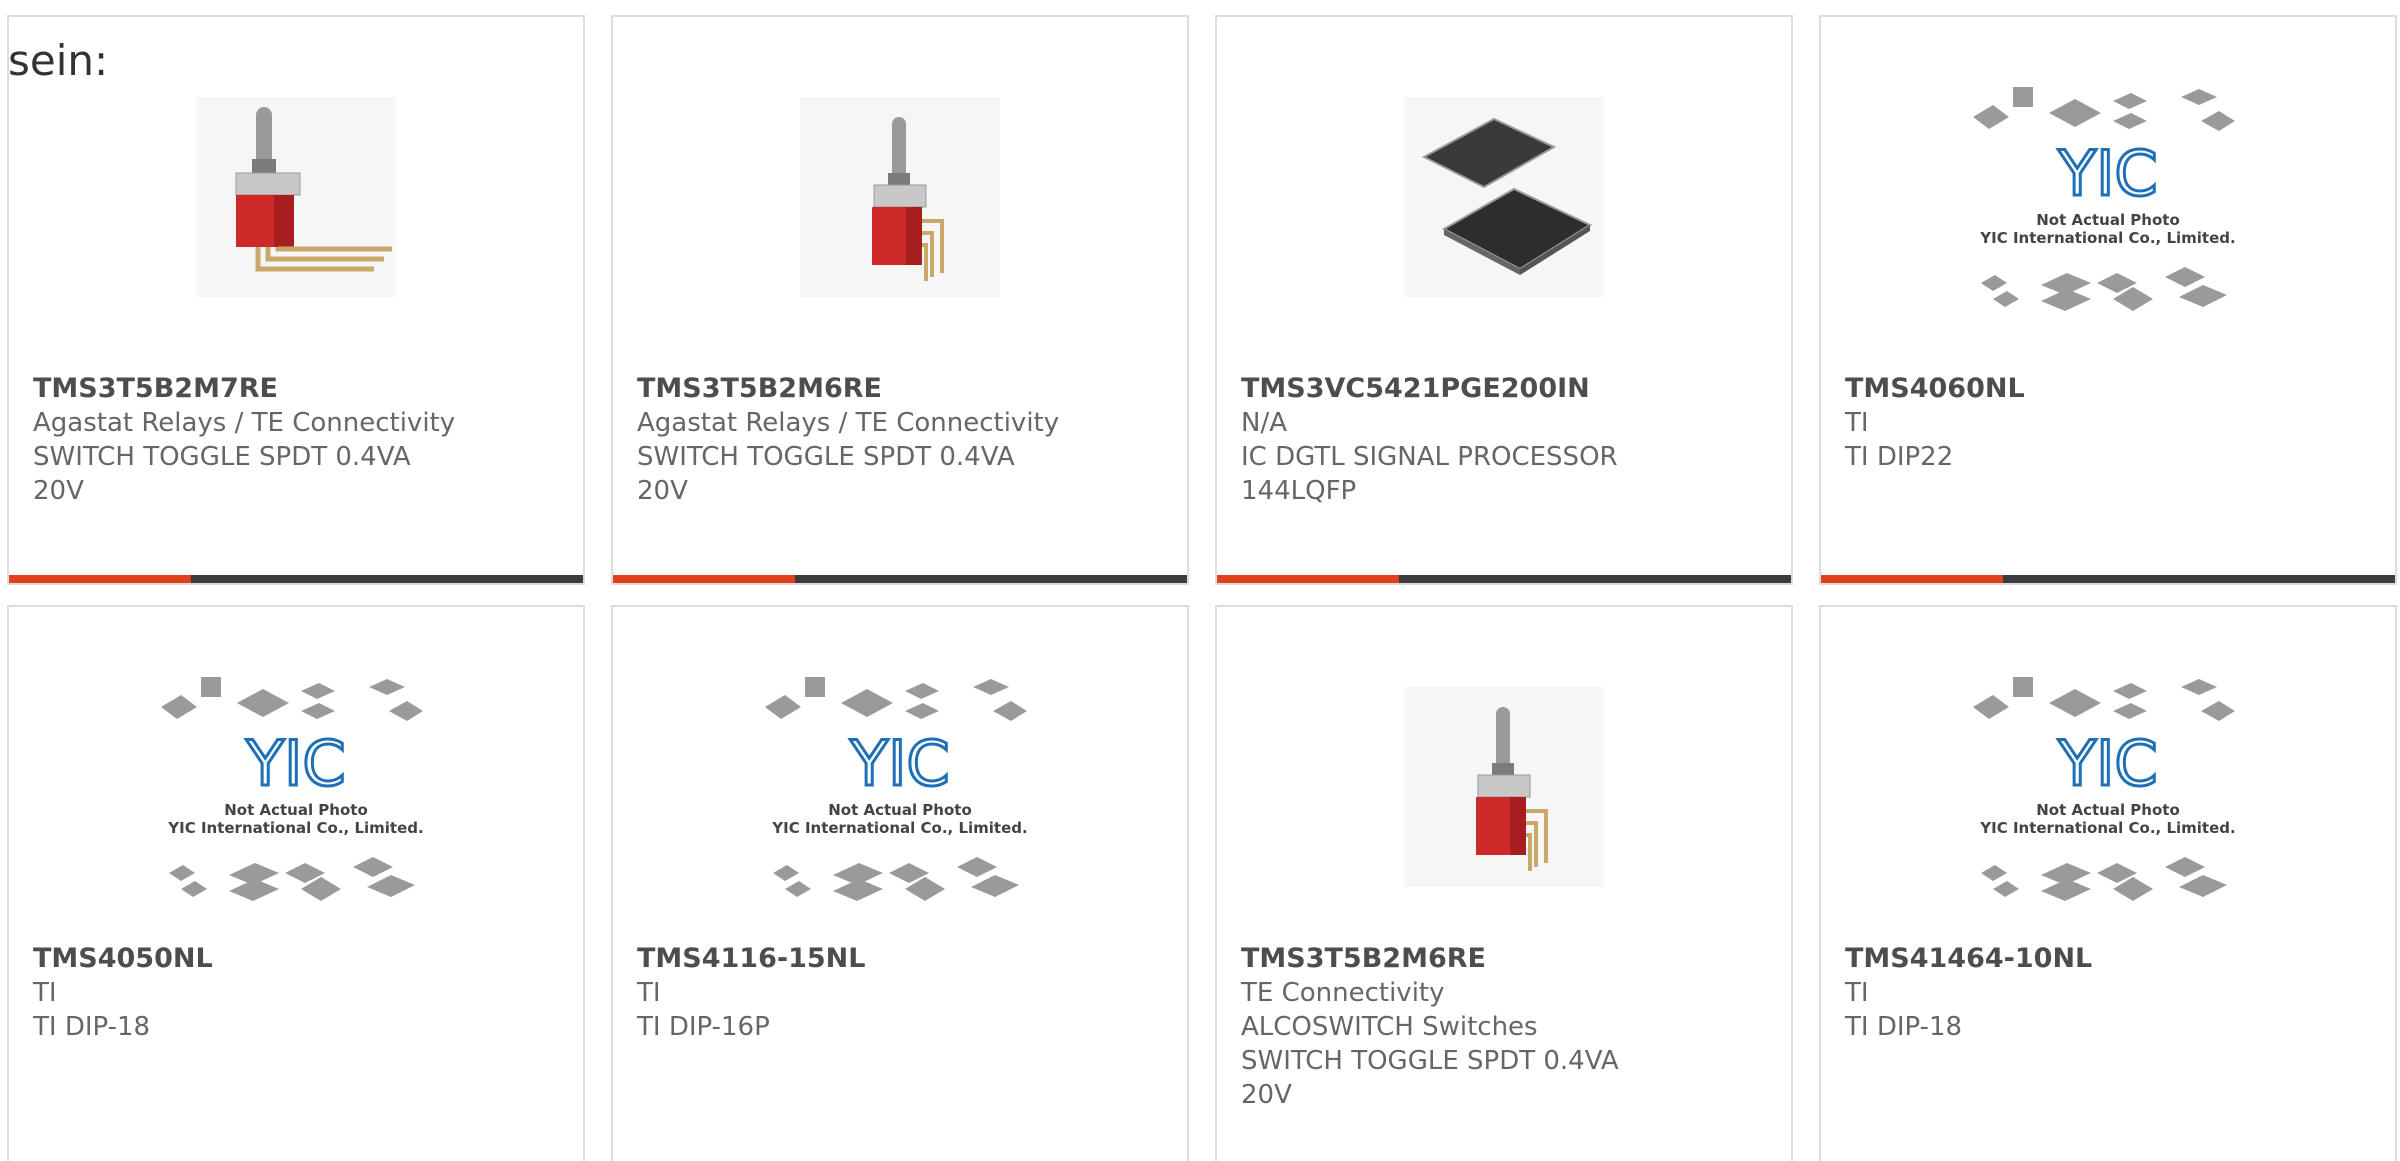 The height and width of the screenshot is (1161, 2400). I want to click on description: TI DIP-16P, so click(703, 1027).